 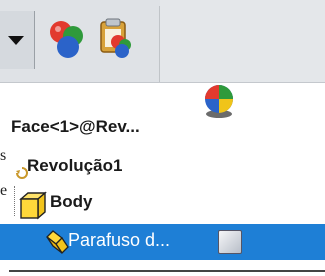 I want to click on dropdown-arrow-button, so click(x=17, y=40).